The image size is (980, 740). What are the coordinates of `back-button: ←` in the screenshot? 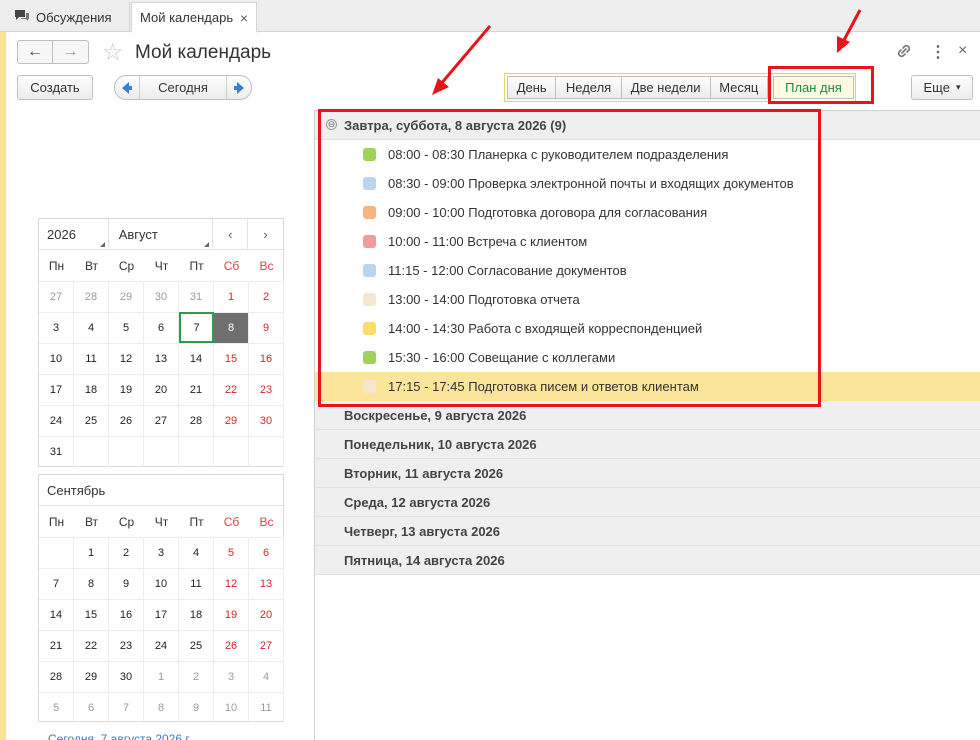 It's located at (35, 52).